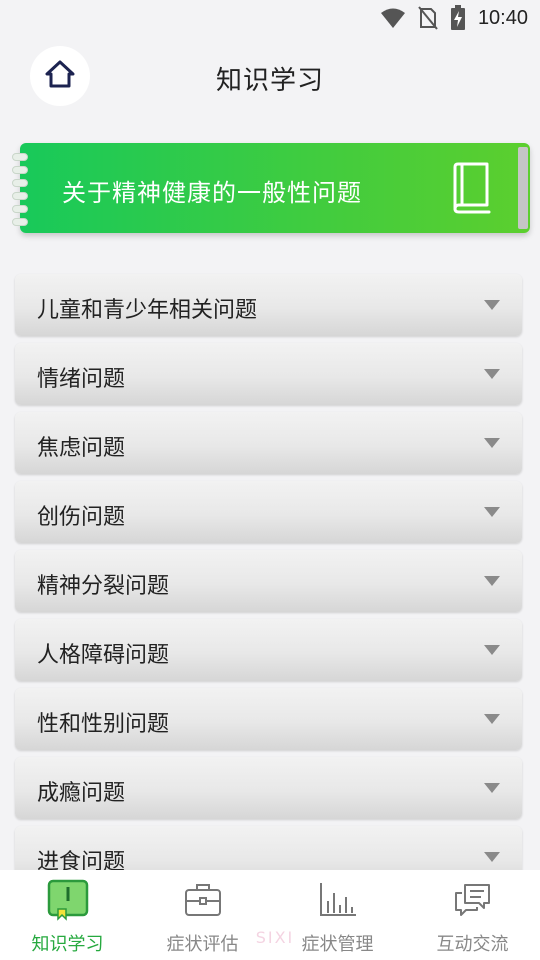  Describe the element at coordinates (268, 581) in the screenshot. I see `accordion-item-schizophrenia: 精神分裂问题` at that location.